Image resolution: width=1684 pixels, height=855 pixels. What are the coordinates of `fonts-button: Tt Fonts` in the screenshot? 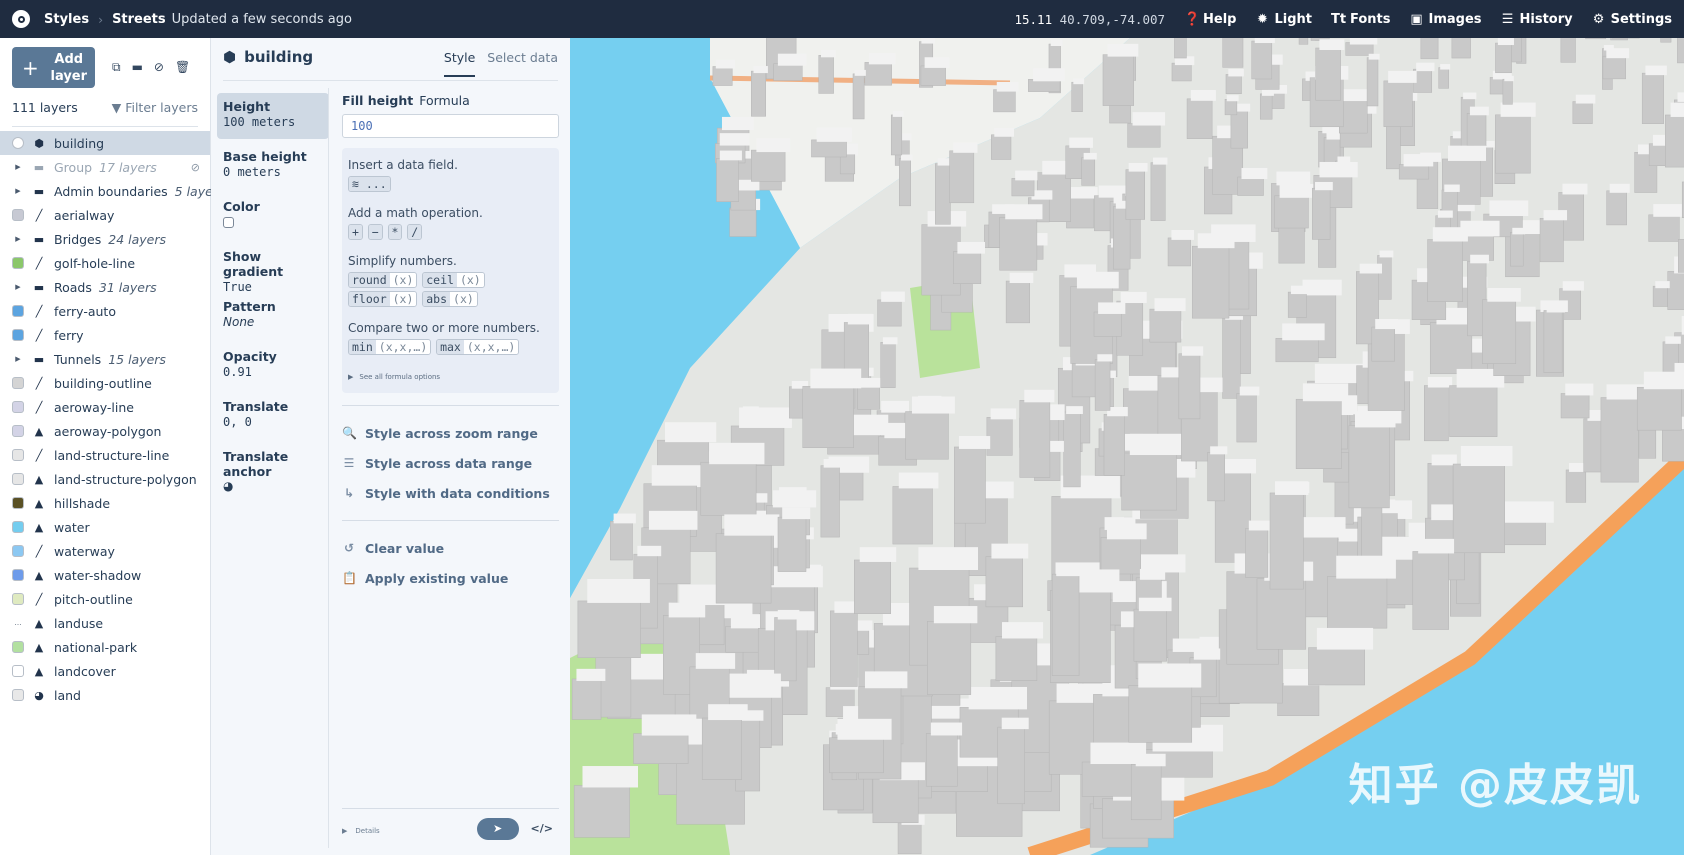 It's located at (1361, 19).